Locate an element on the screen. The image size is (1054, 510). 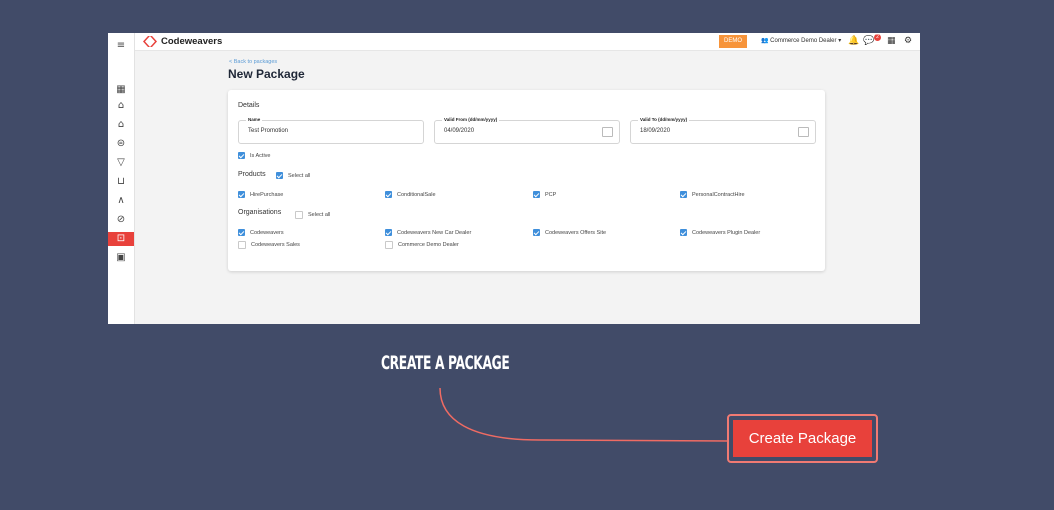
chevron-down-icon: ▾ is located at coordinates (840, 41).